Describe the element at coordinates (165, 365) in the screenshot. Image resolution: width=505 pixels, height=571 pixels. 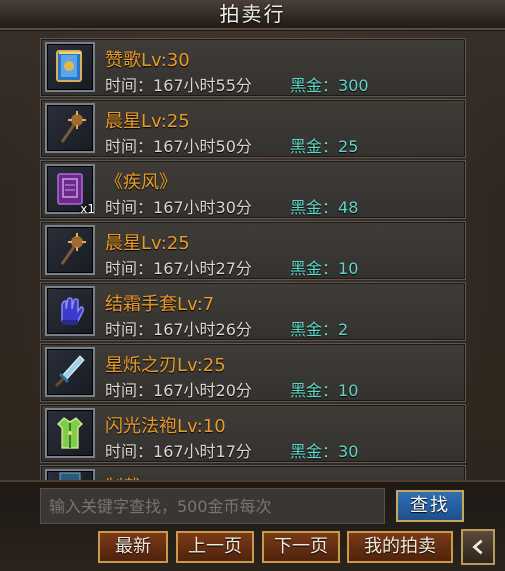
I see `item-name: 星烁之刃Lv:25` at that location.